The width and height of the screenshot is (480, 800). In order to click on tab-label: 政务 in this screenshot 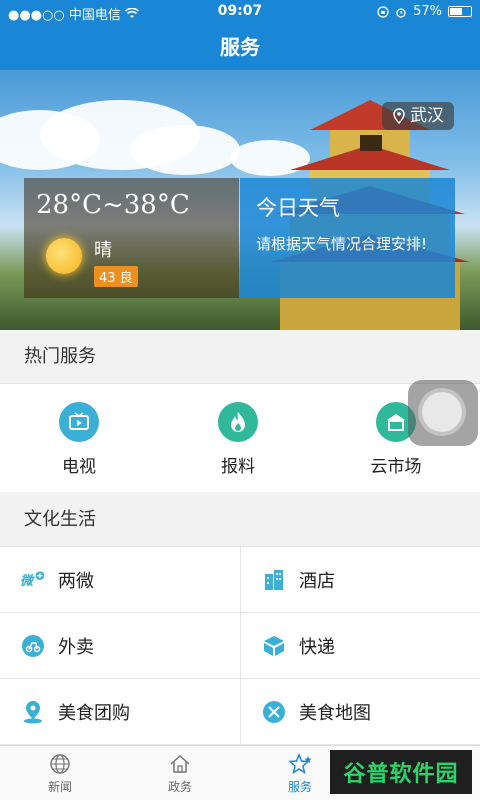, I will do `click(179, 787)`.